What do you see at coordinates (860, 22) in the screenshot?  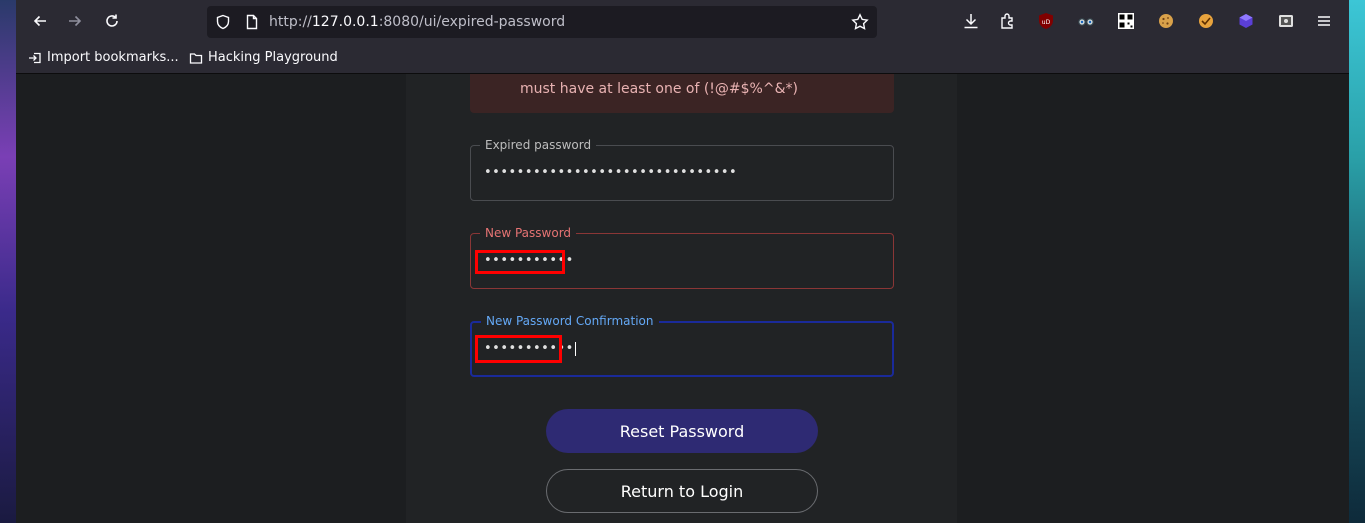 I see `bookmark-star-icon` at bounding box center [860, 22].